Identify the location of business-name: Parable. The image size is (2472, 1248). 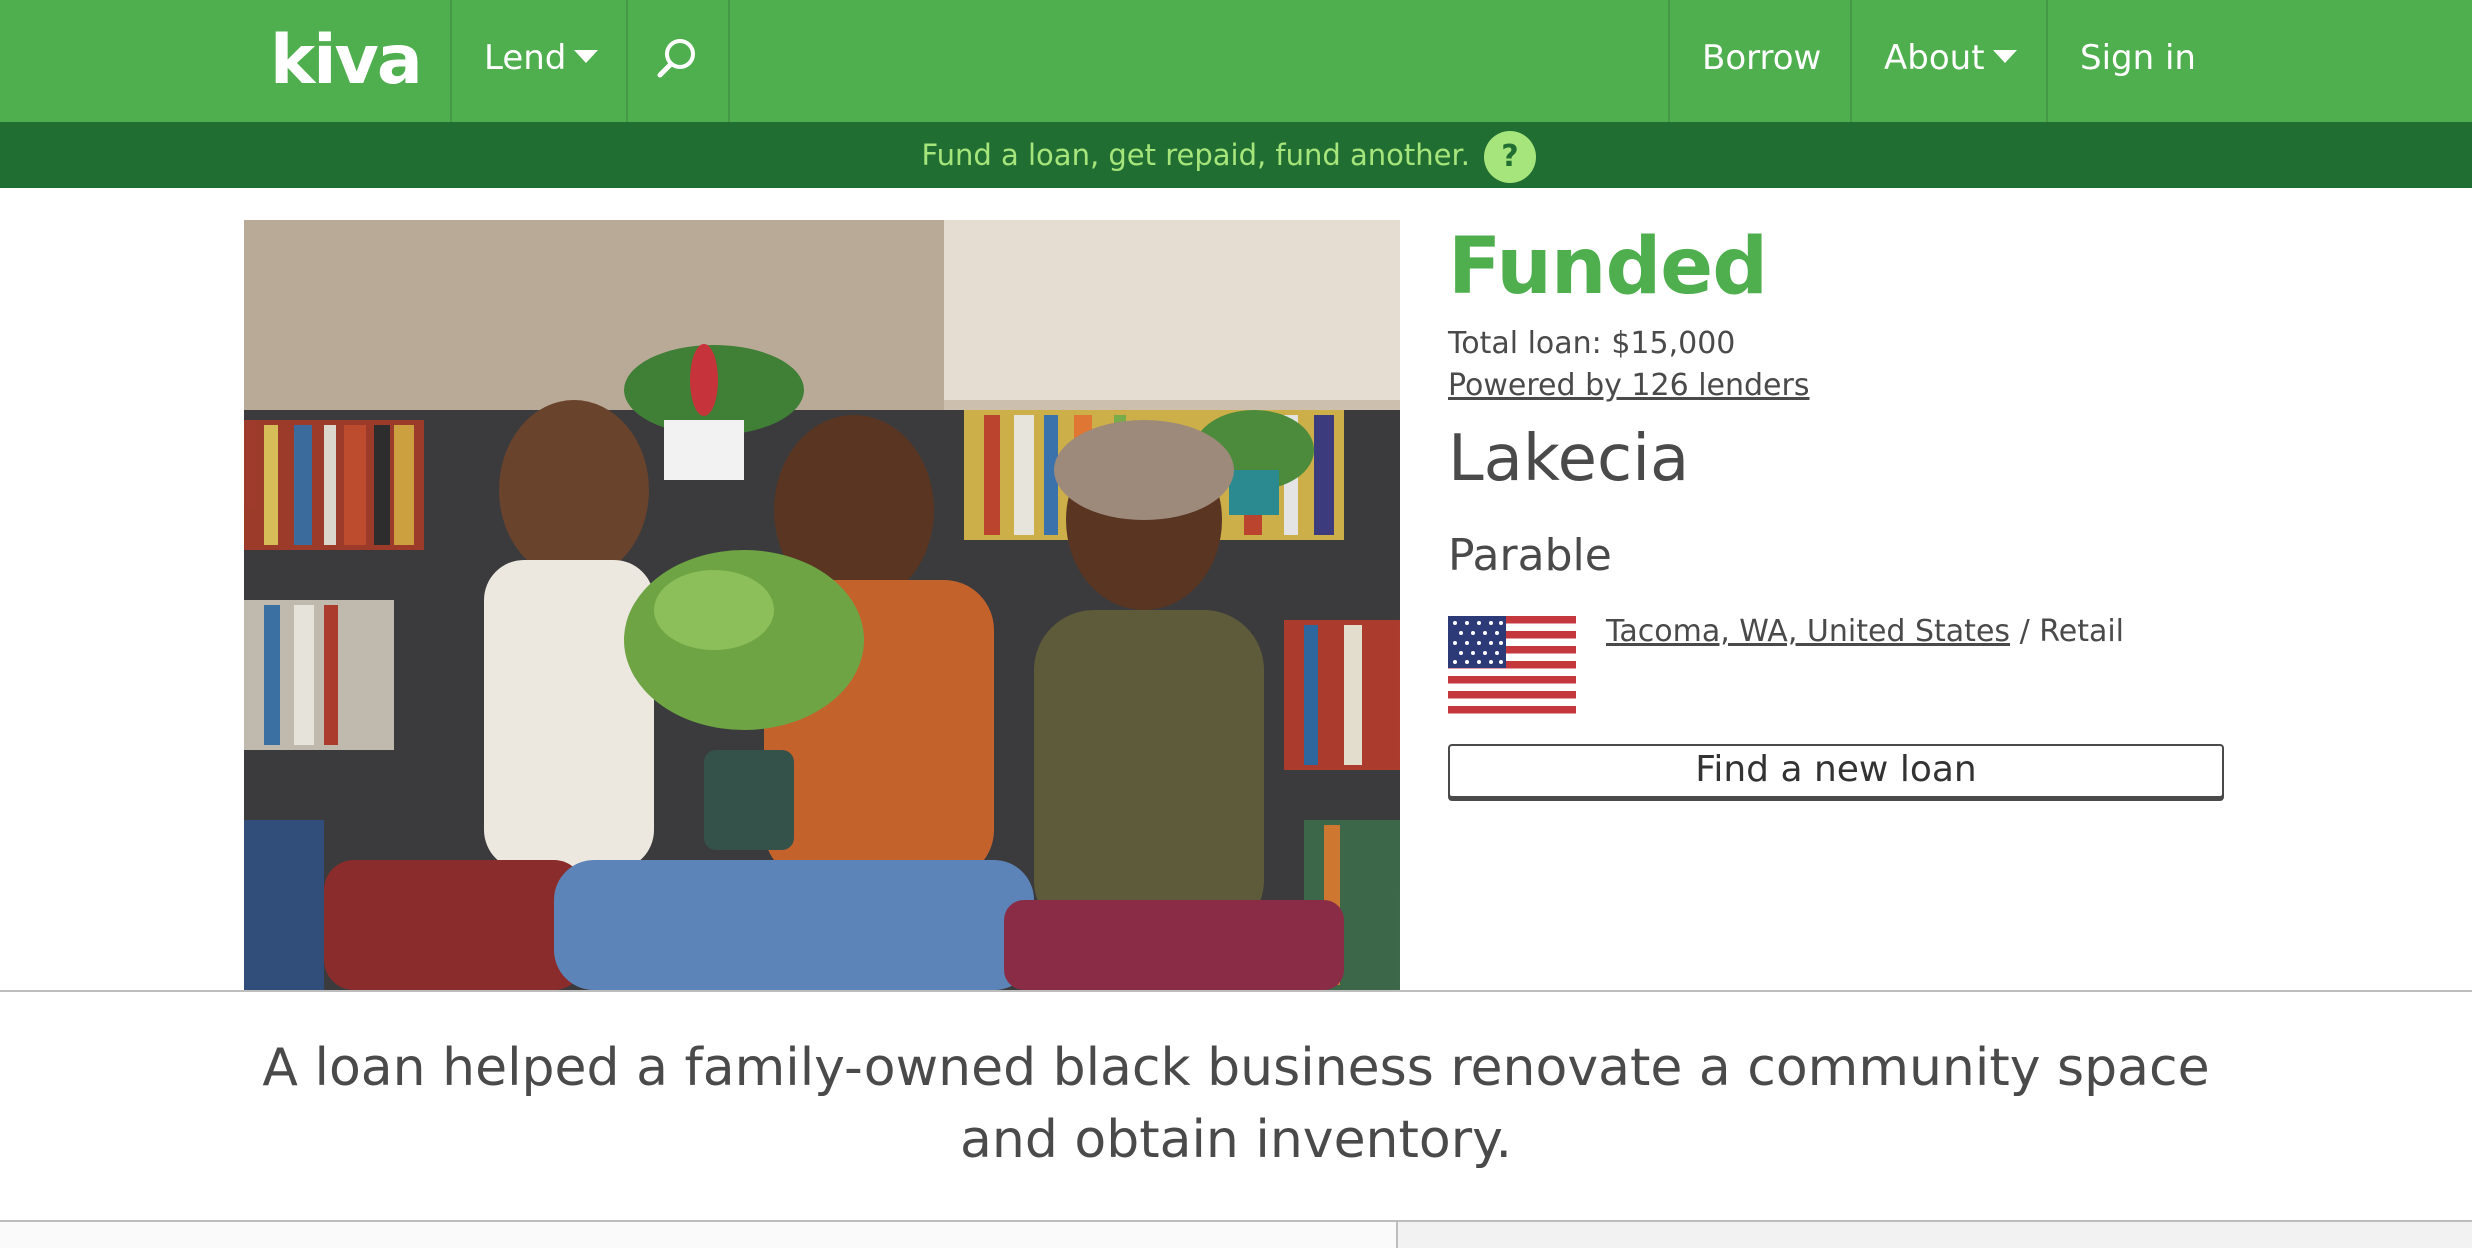
(1530, 555).